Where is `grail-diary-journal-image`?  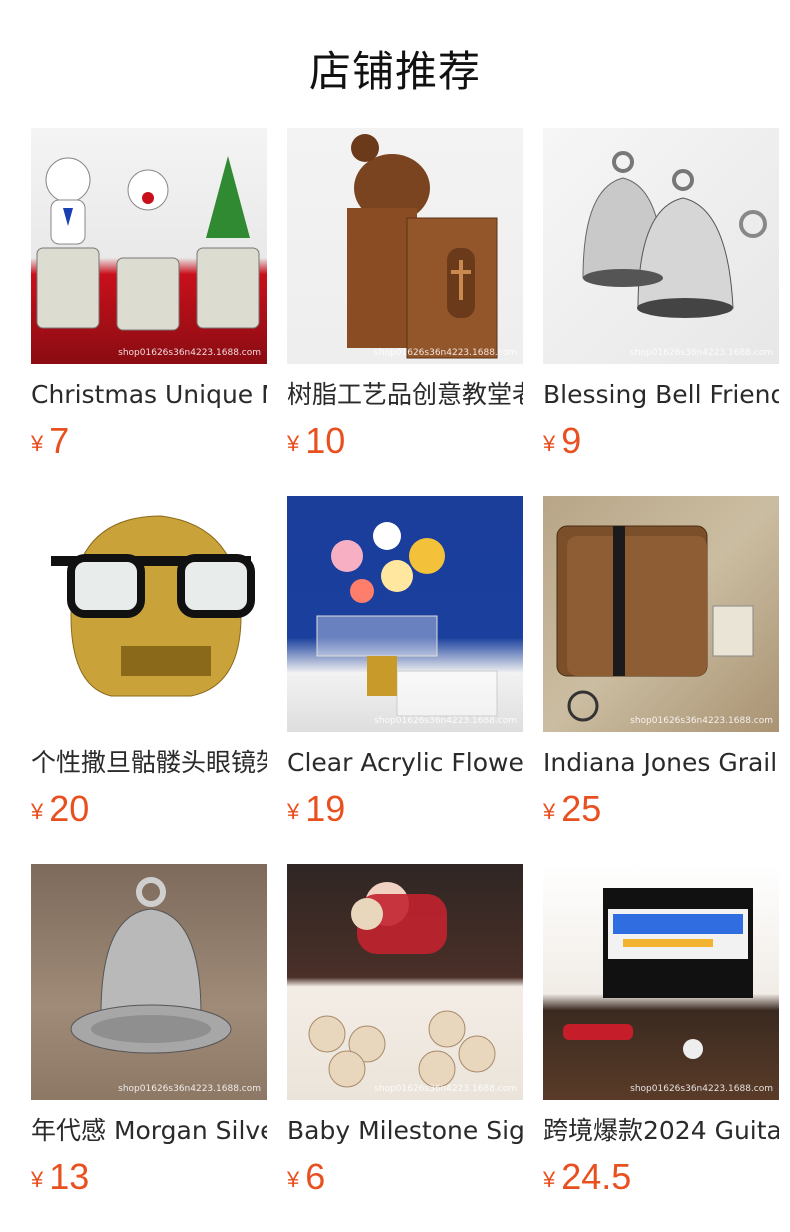
grail-diary-journal-image is located at coordinates (655, 623).